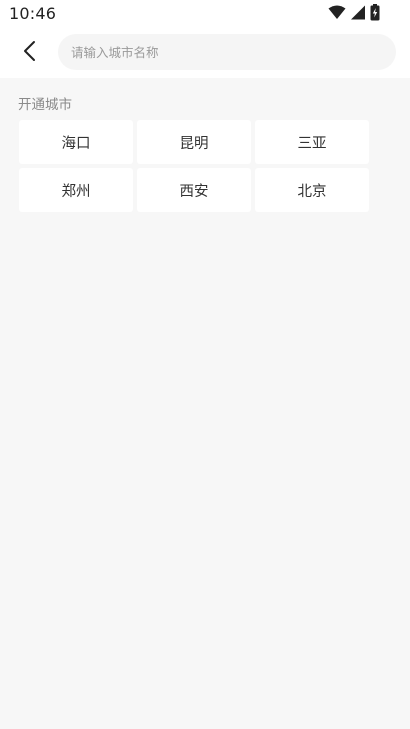  Describe the element at coordinates (33, 13) in the screenshot. I see `status-time: 10:46` at that location.